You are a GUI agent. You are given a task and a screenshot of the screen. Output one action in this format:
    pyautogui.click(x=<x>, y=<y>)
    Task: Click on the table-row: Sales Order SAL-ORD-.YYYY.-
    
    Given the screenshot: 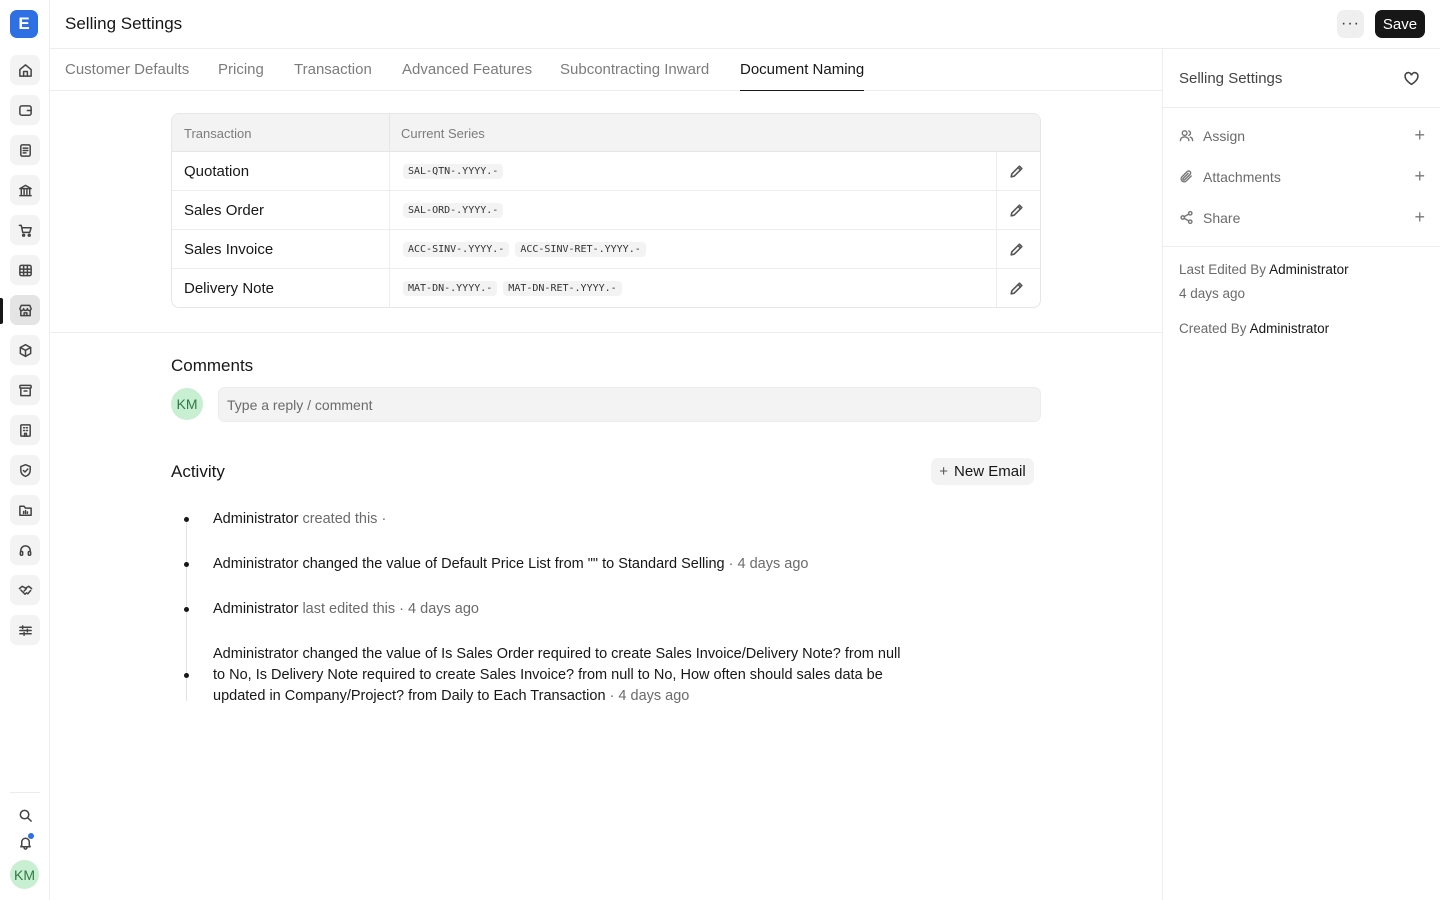 What is the action you would take?
    pyautogui.click(x=606, y=210)
    